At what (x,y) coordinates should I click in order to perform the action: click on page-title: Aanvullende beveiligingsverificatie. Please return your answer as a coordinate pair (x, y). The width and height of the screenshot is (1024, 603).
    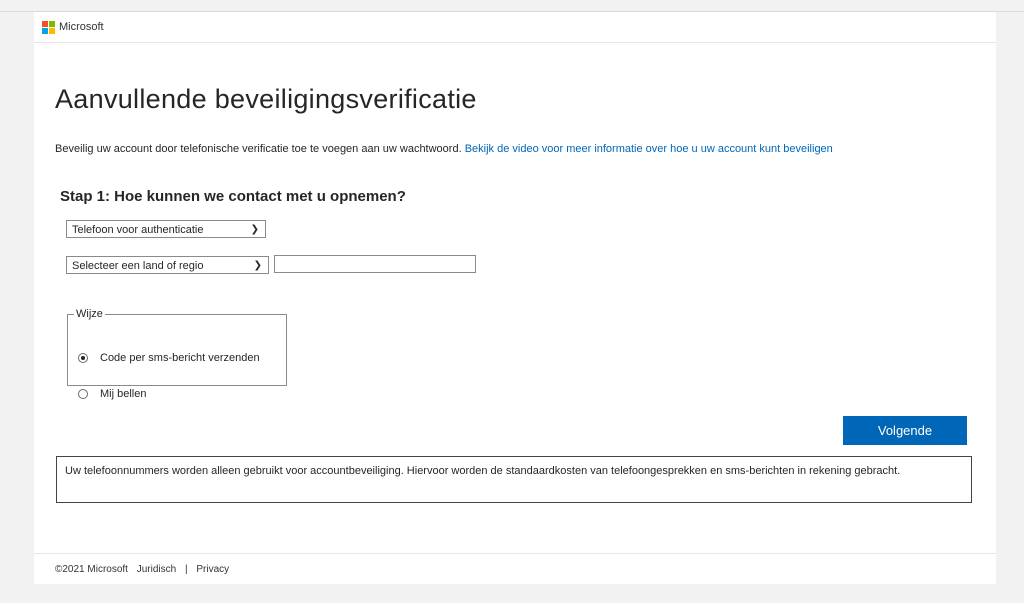
    Looking at the image, I should click on (266, 99).